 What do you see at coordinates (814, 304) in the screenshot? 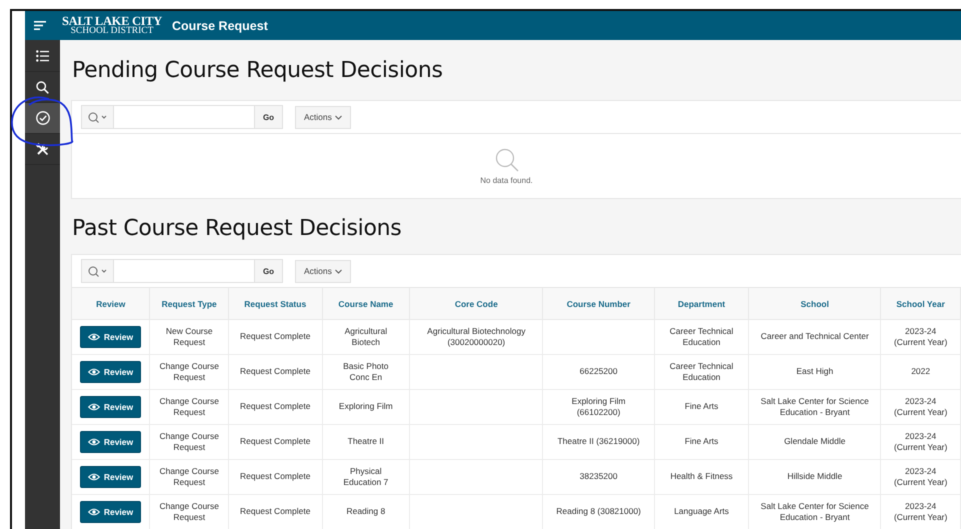
I see `column-header: School` at bounding box center [814, 304].